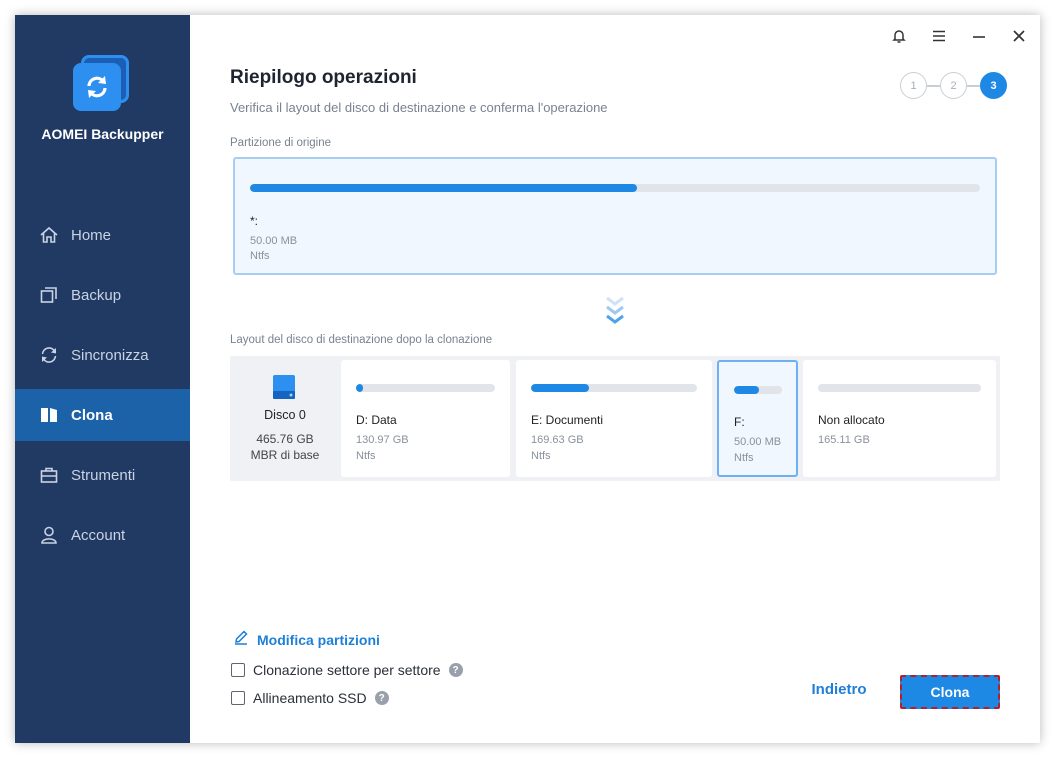 This screenshot has height=758, width=1055. What do you see at coordinates (979, 36) in the screenshot?
I see `minimize-icon` at bounding box center [979, 36].